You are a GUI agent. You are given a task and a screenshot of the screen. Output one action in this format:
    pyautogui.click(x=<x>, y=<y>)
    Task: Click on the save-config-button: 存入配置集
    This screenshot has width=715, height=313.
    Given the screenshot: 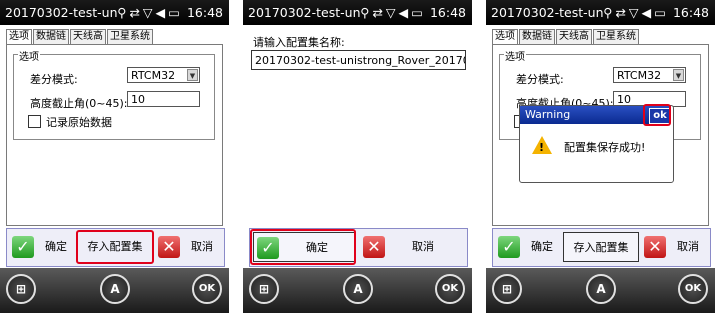 What is the action you would take?
    pyautogui.click(x=601, y=247)
    